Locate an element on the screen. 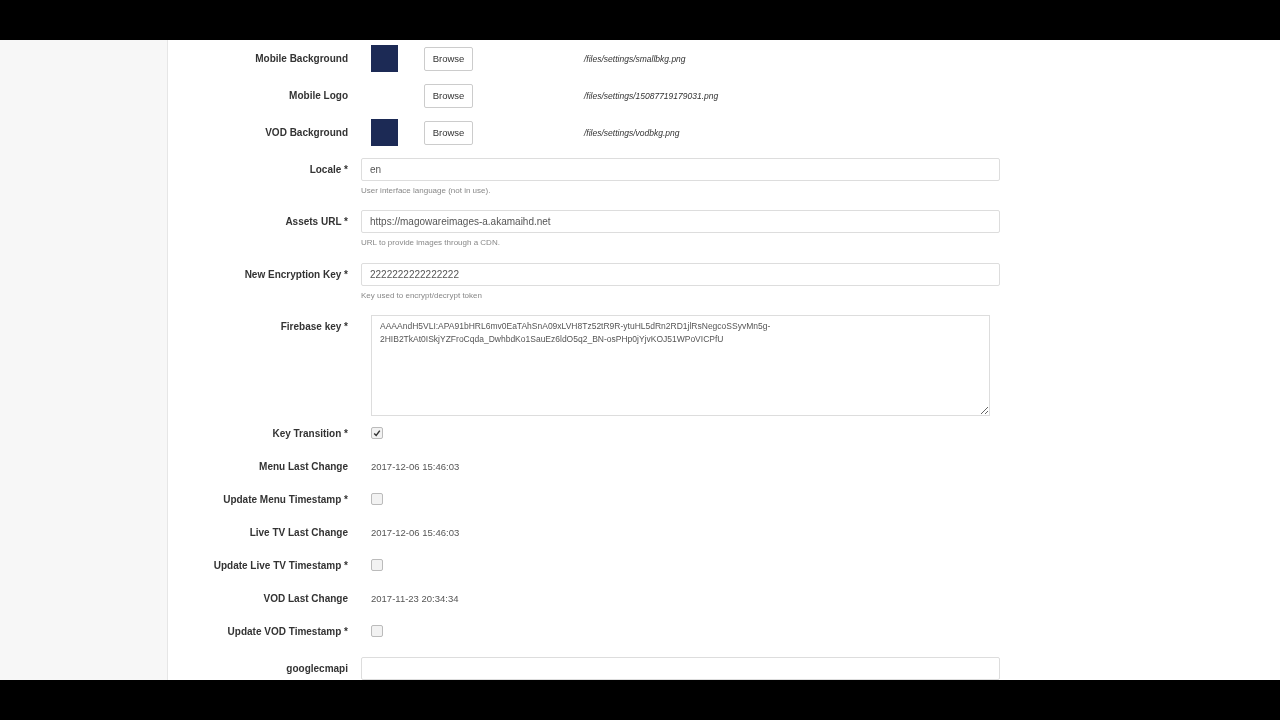 This screenshot has height=720, width=1280. file-path: /files/settings/15087719179031.png is located at coordinates (651, 95).